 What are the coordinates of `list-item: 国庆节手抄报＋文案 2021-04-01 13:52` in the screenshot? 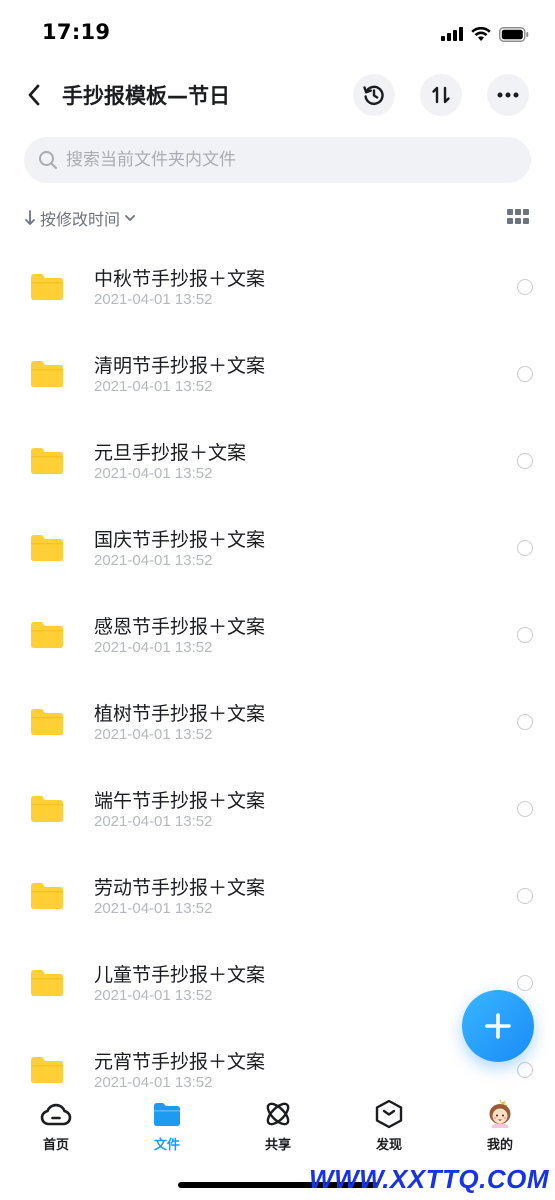 It's located at (277, 548).